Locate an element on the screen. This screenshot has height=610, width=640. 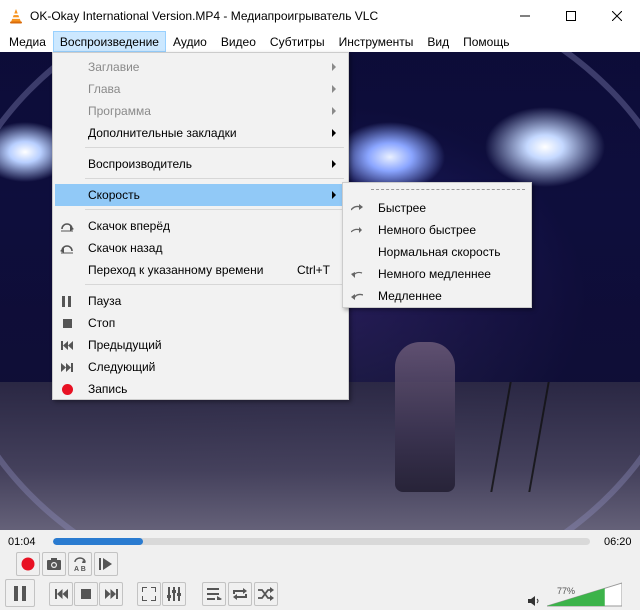
speaker-icon is located at coordinates (534, 601).